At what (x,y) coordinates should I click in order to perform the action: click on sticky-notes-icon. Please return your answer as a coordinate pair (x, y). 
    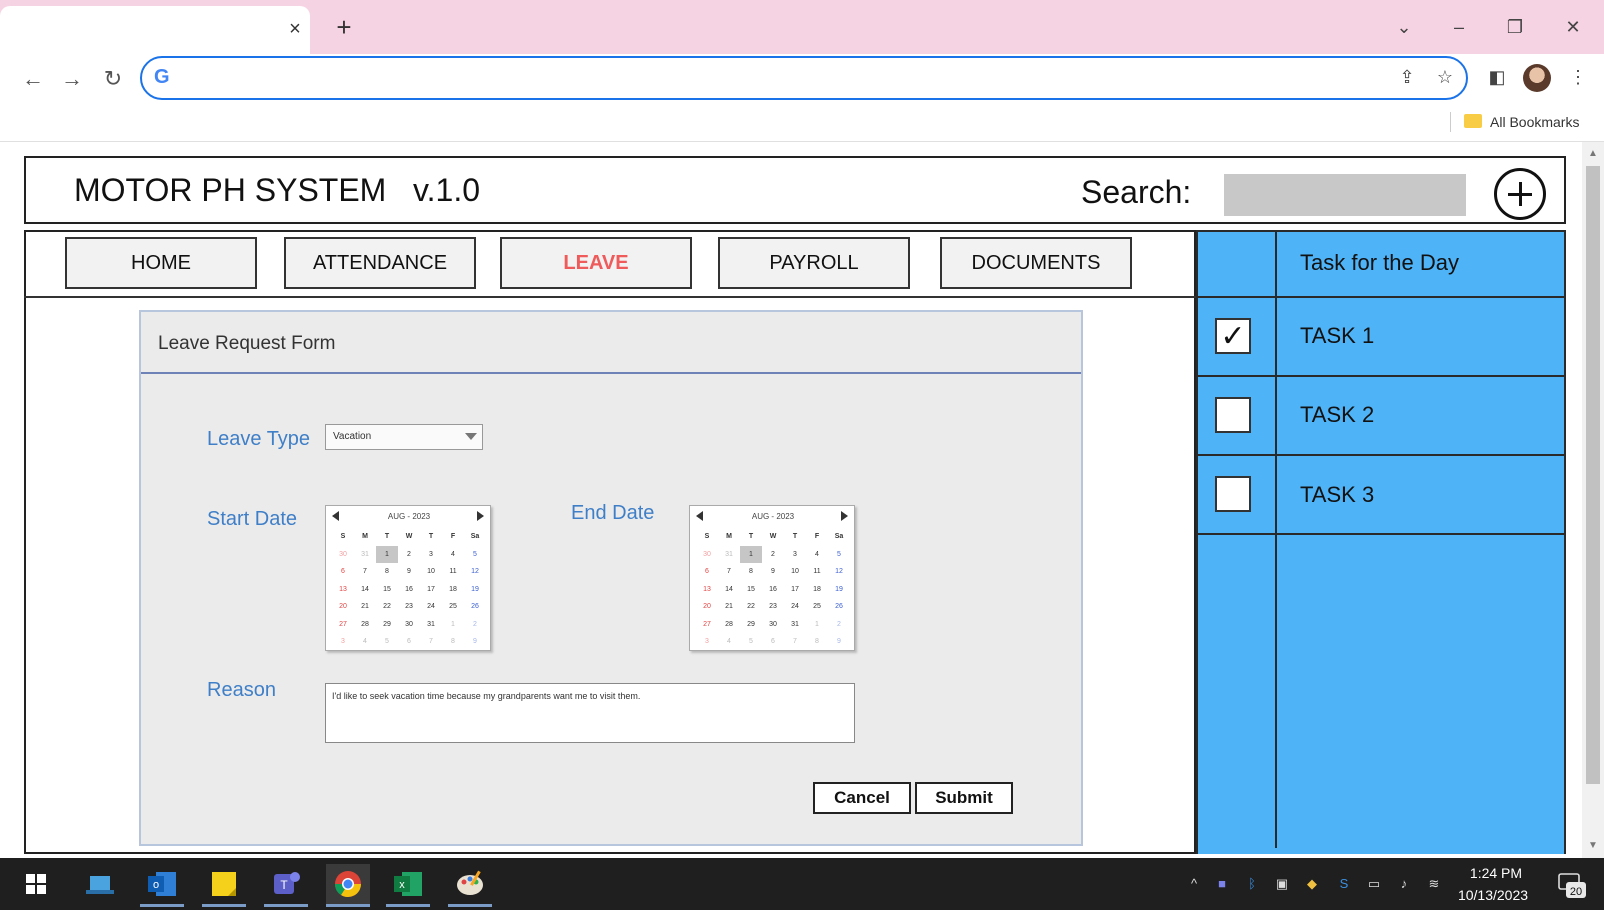
    Looking at the image, I should click on (224, 884).